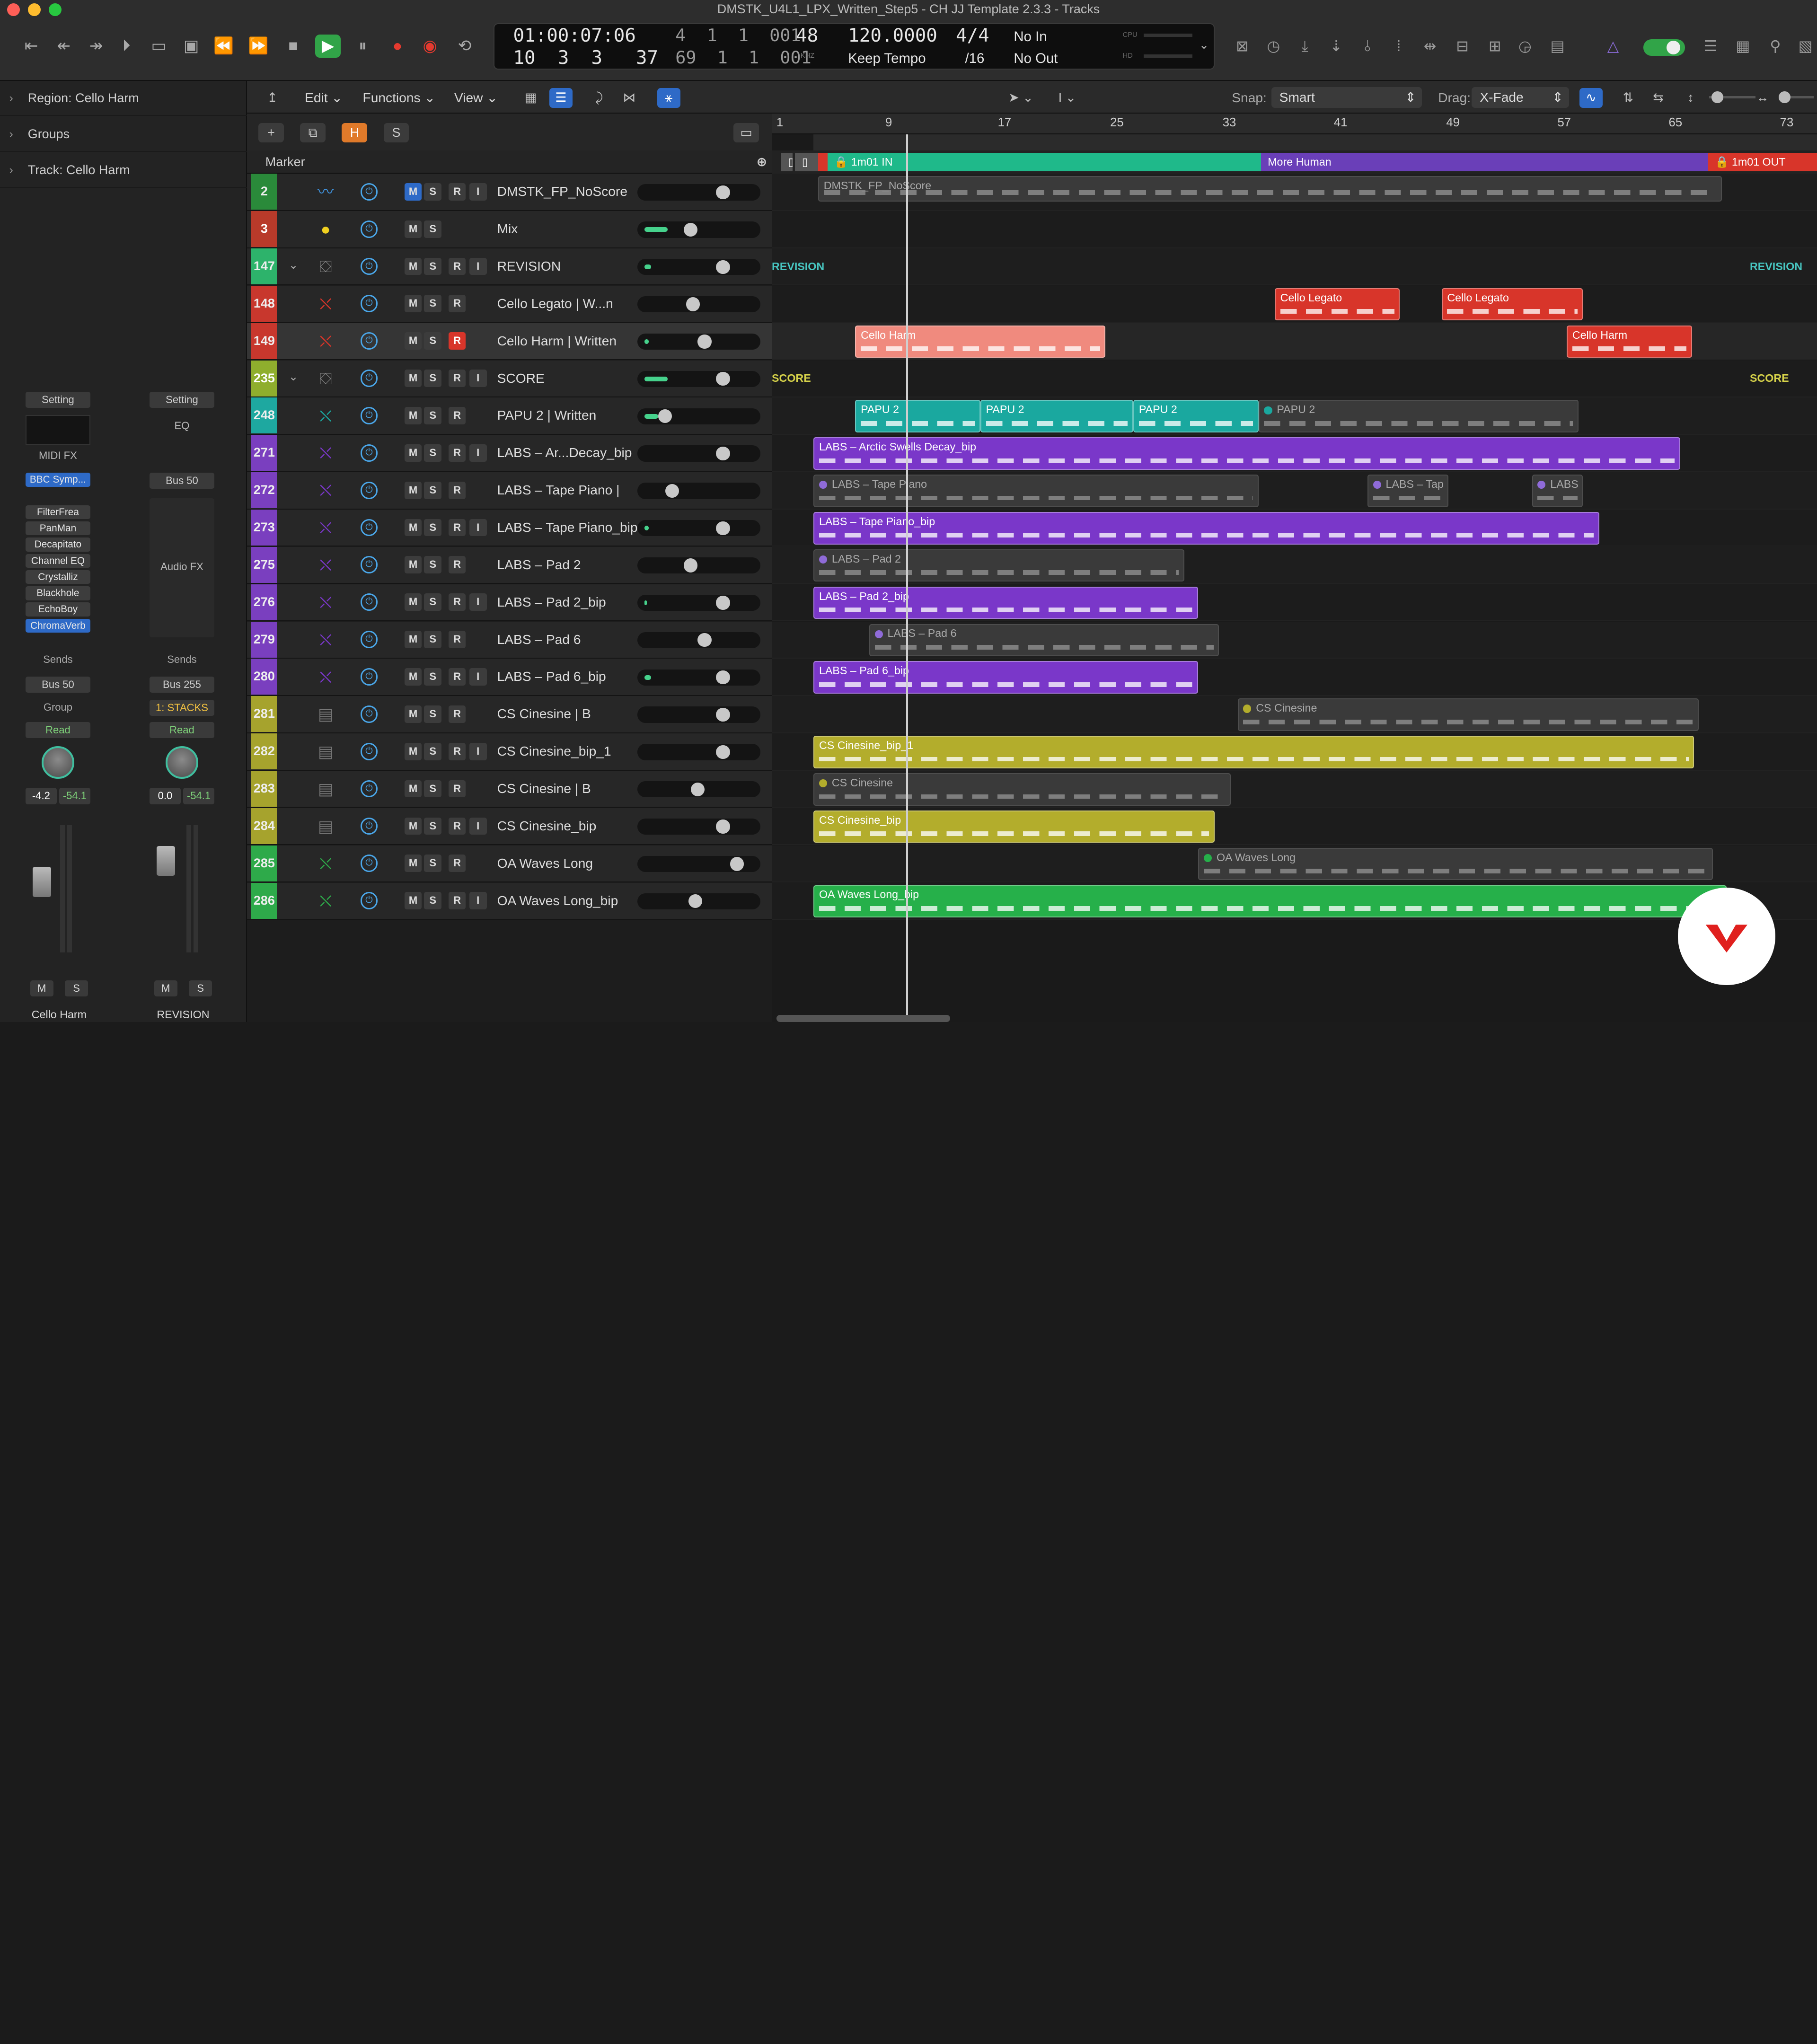 This screenshot has height=2044, width=1817. Describe the element at coordinates (571, 229) in the screenshot. I see `track-name: Mix` at that location.